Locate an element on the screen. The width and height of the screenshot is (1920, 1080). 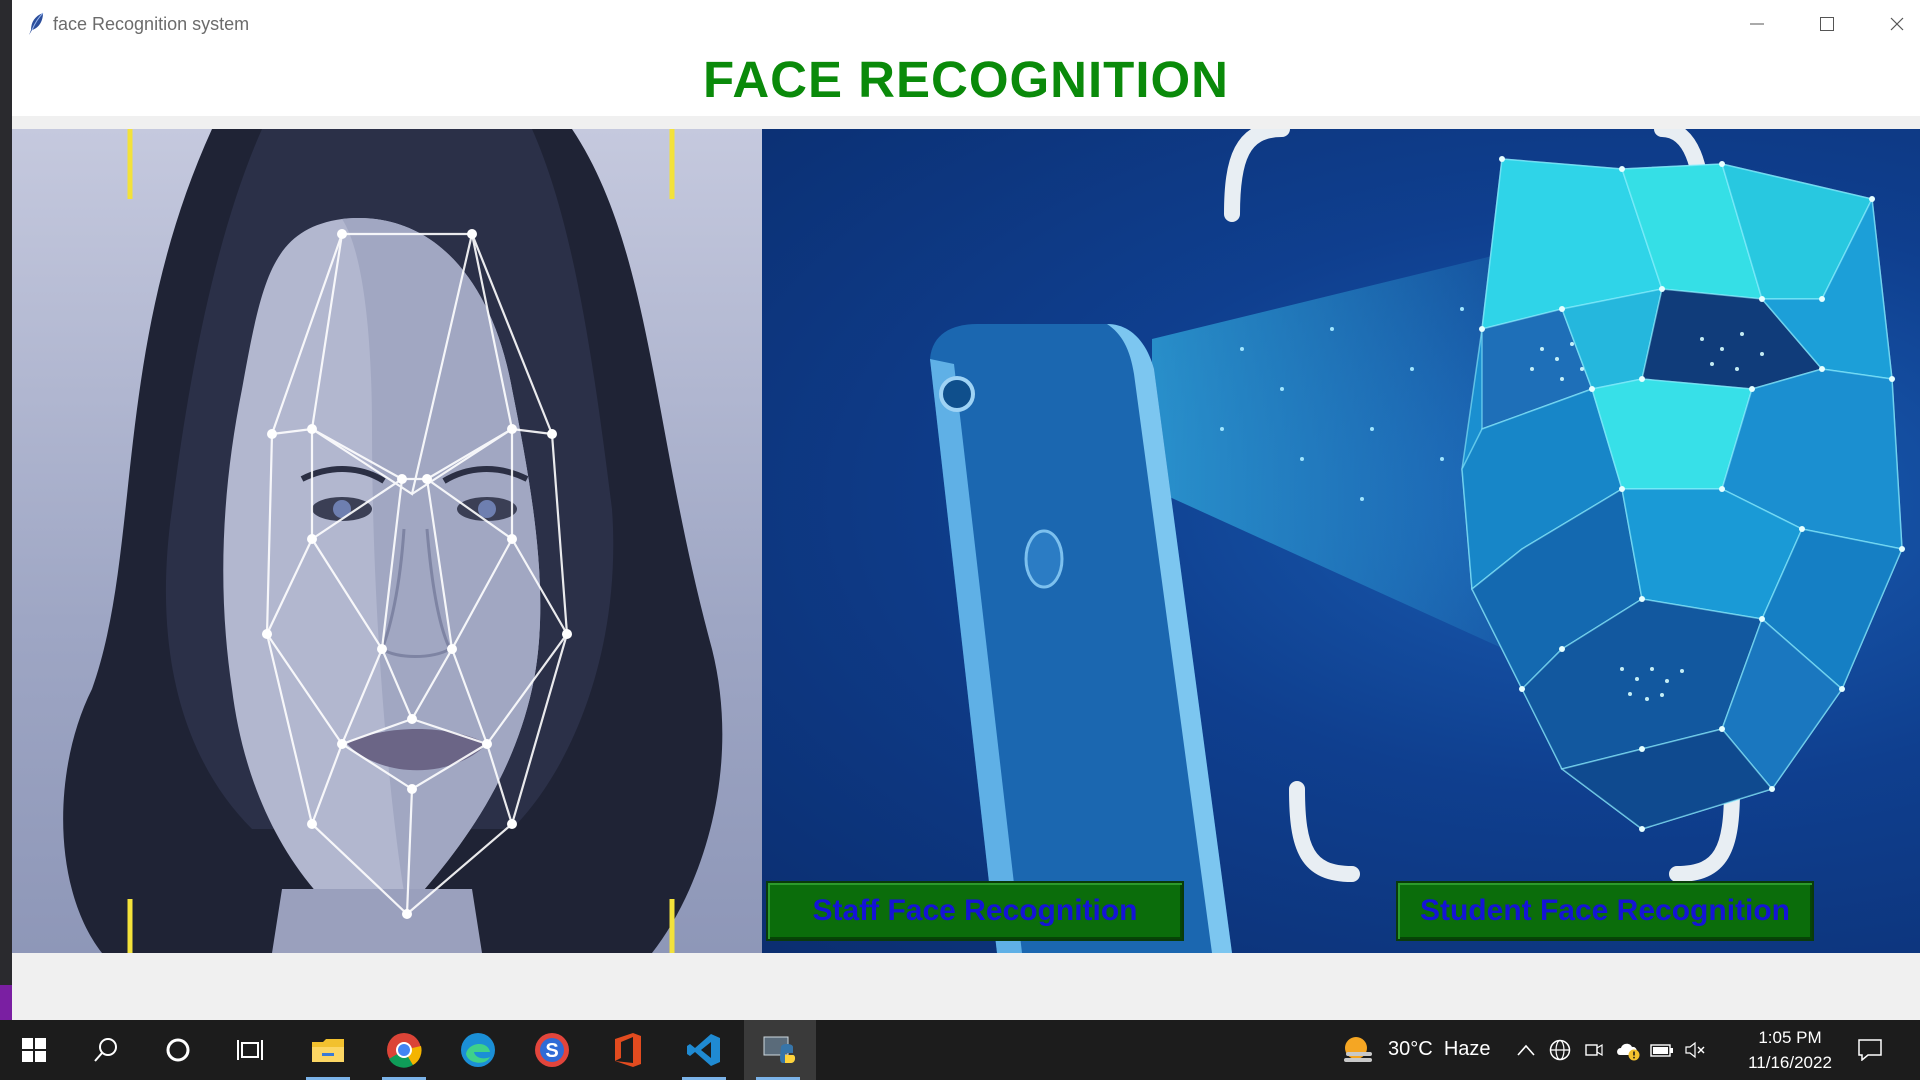
office-button is located at coordinates (628, 1050).